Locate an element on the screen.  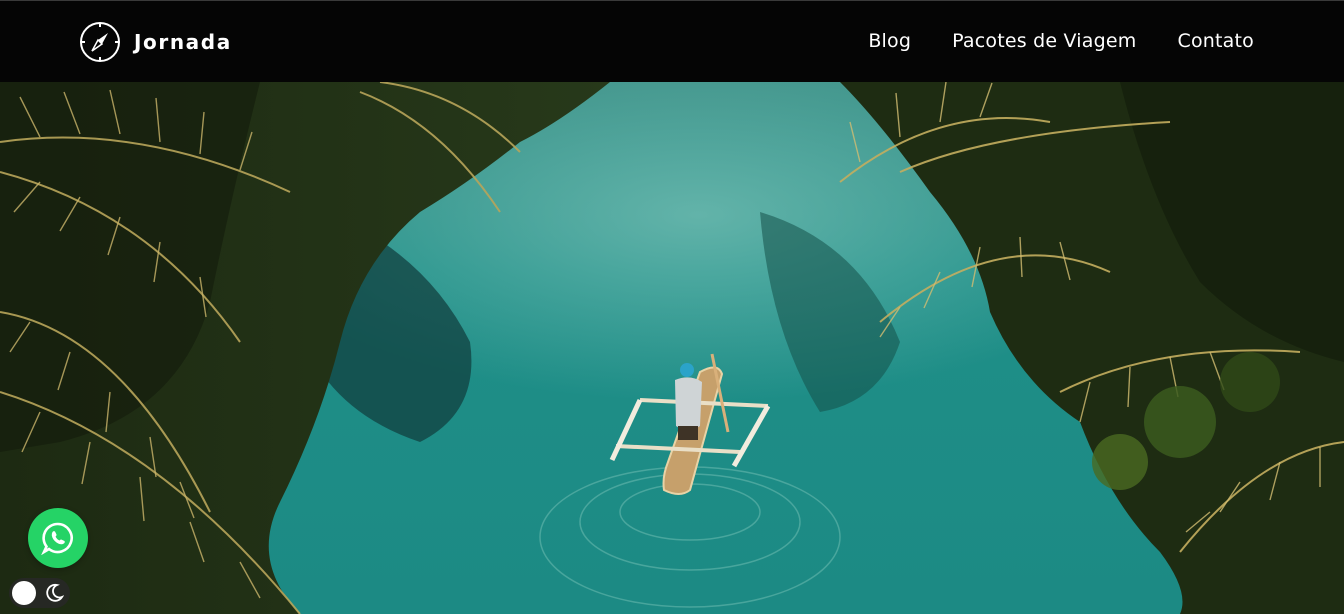
nav-travel-packages-link: Pacotes de Viagem is located at coordinates (1044, 41).